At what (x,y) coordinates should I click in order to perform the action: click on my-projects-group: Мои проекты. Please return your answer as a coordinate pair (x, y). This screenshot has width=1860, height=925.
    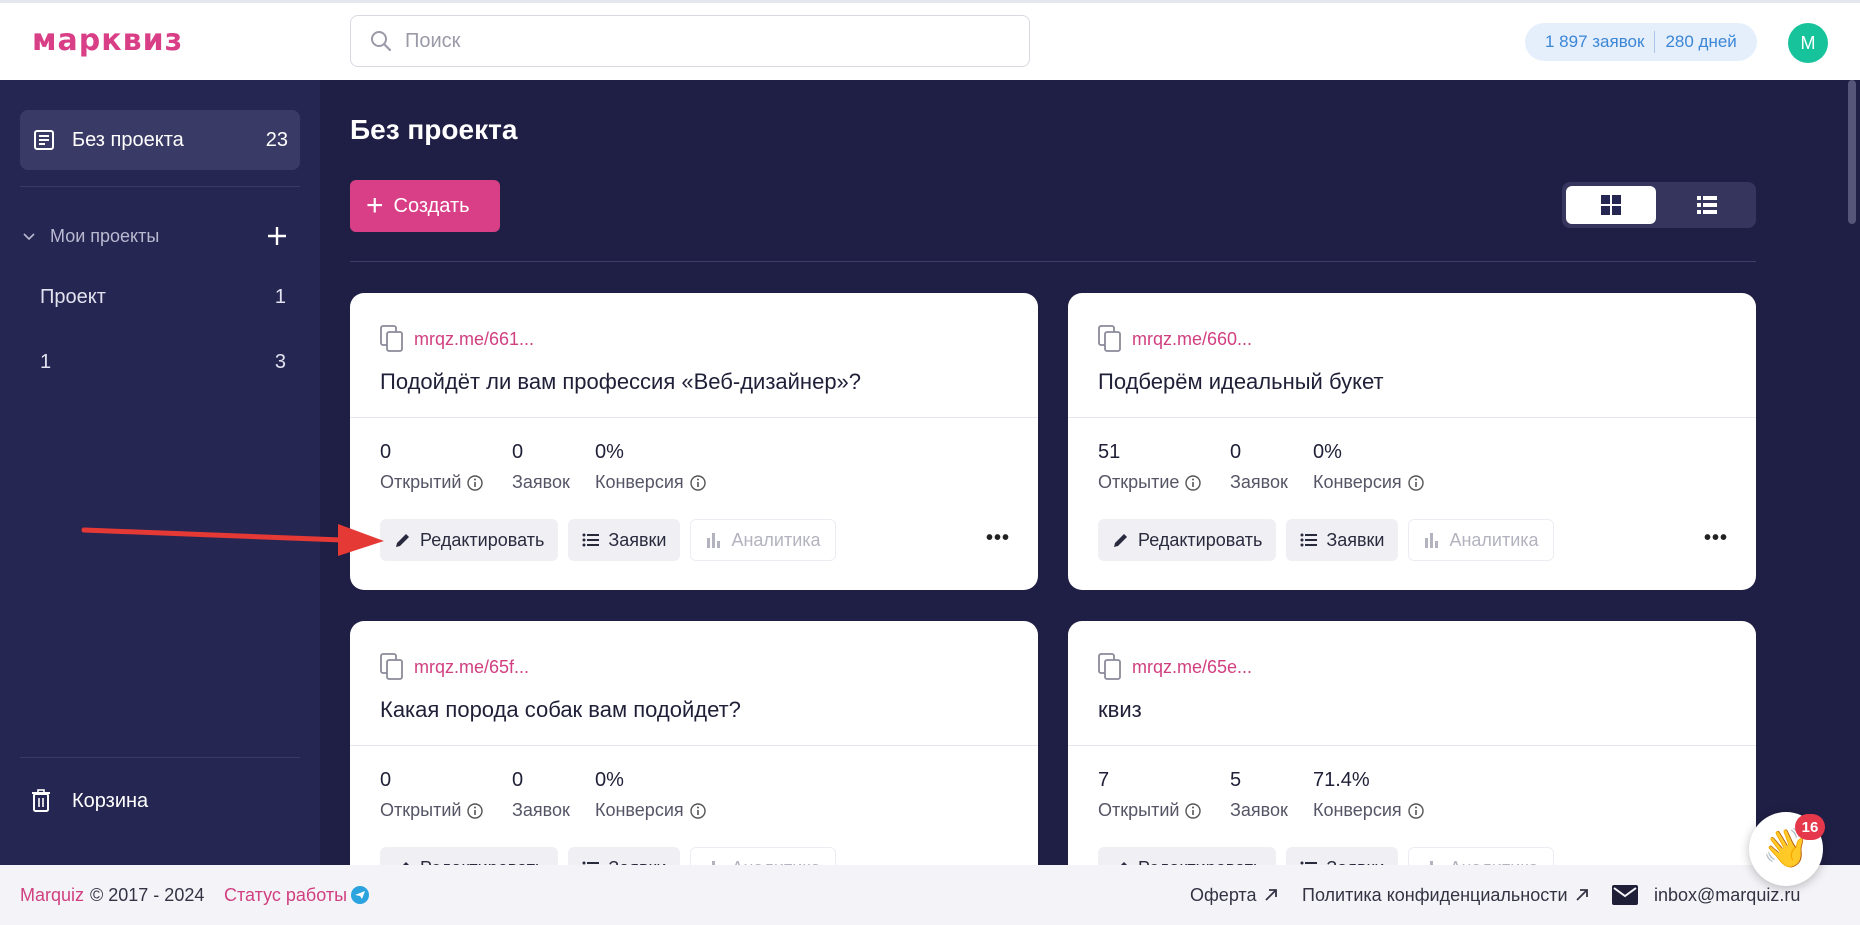
    Looking at the image, I should click on (160, 236).